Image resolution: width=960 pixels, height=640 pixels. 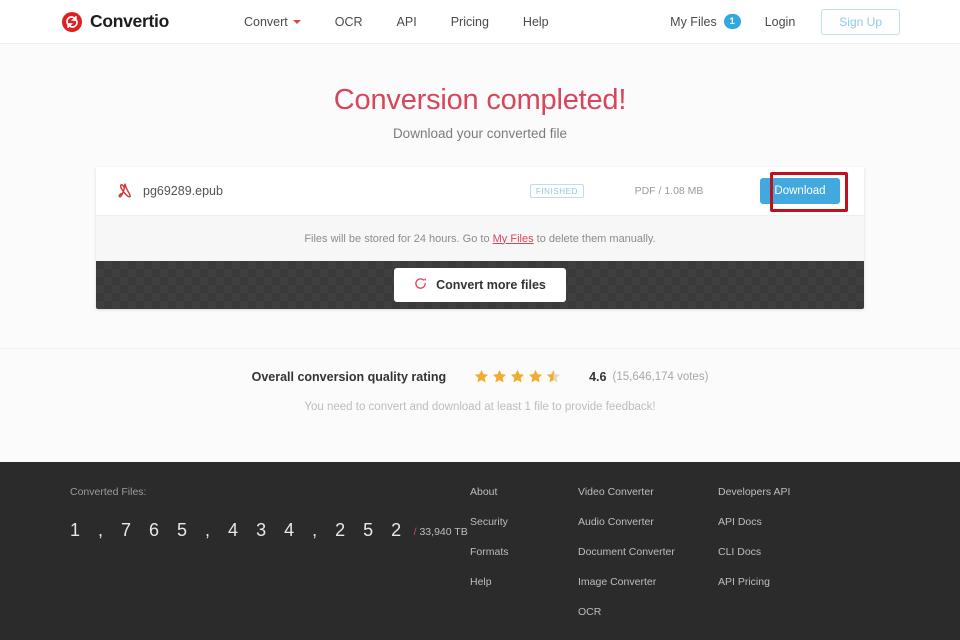 What do you see at coordinates (556, 191) in the screenshot?
I see `status-badge: FINISHED` at bounding box center [556, 191].